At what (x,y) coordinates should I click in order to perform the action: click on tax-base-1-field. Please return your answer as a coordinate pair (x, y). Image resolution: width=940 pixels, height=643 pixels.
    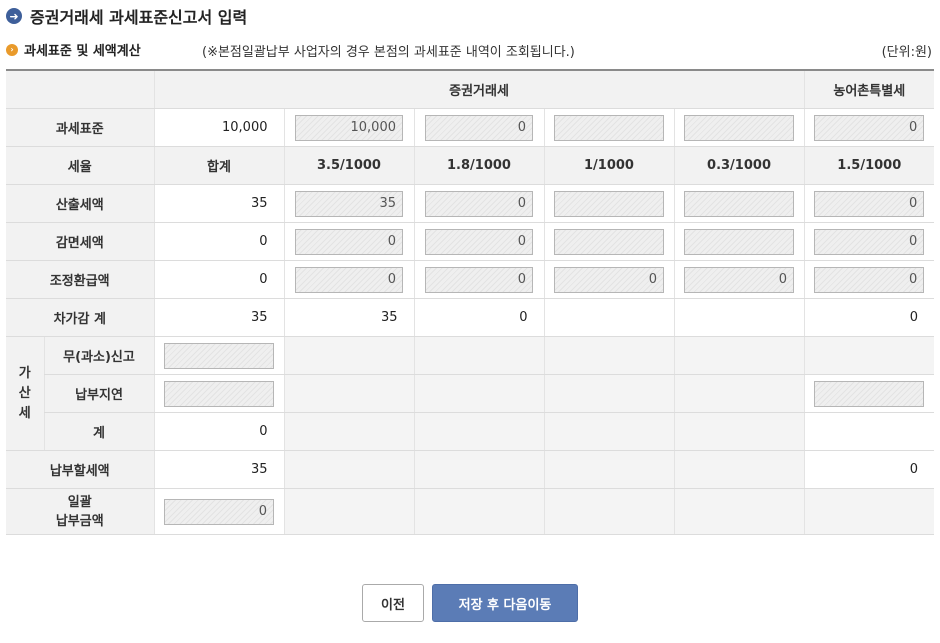
    Looking at the image, I should click on (609, 127).